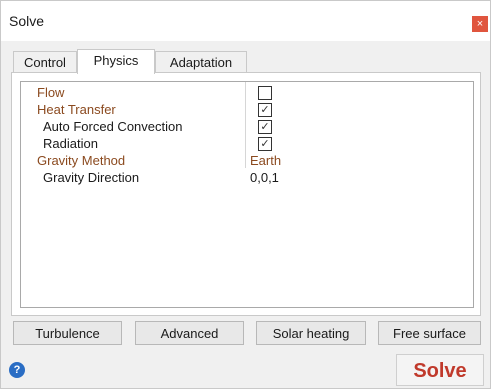  Describe the element at coordinates (245, 21) in the screenshot. I see `title-bar: Solve ×` at that location.